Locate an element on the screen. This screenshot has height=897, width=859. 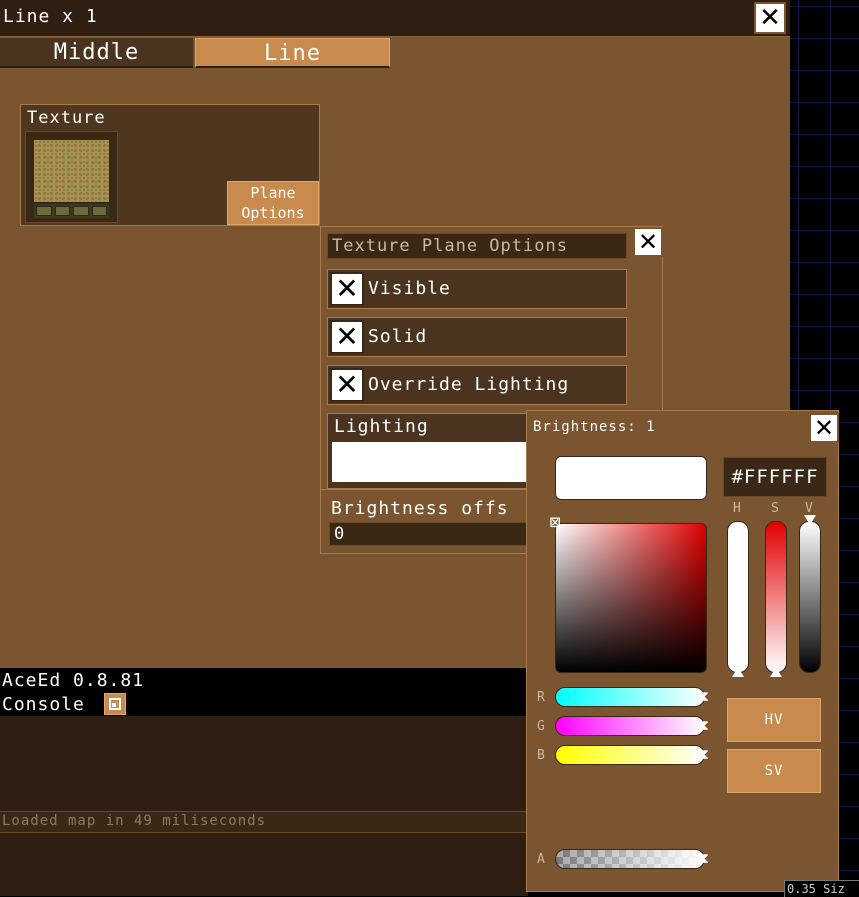
hue-axis-label: H is located at coordinates (737, 508).